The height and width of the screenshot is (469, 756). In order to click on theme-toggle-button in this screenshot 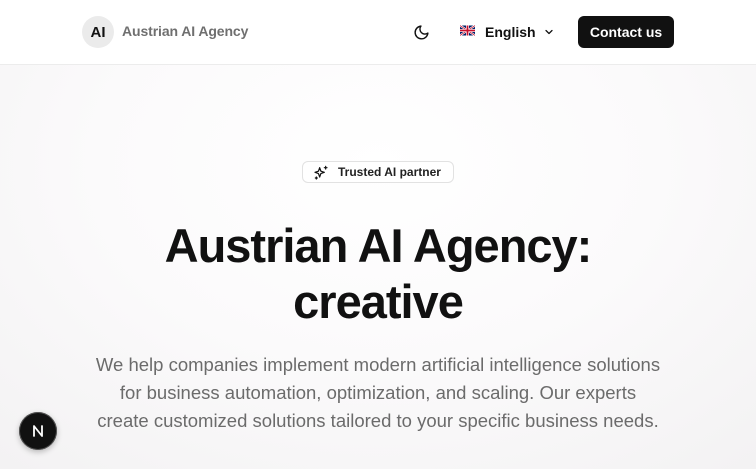, I will do `click(421, 32)`.